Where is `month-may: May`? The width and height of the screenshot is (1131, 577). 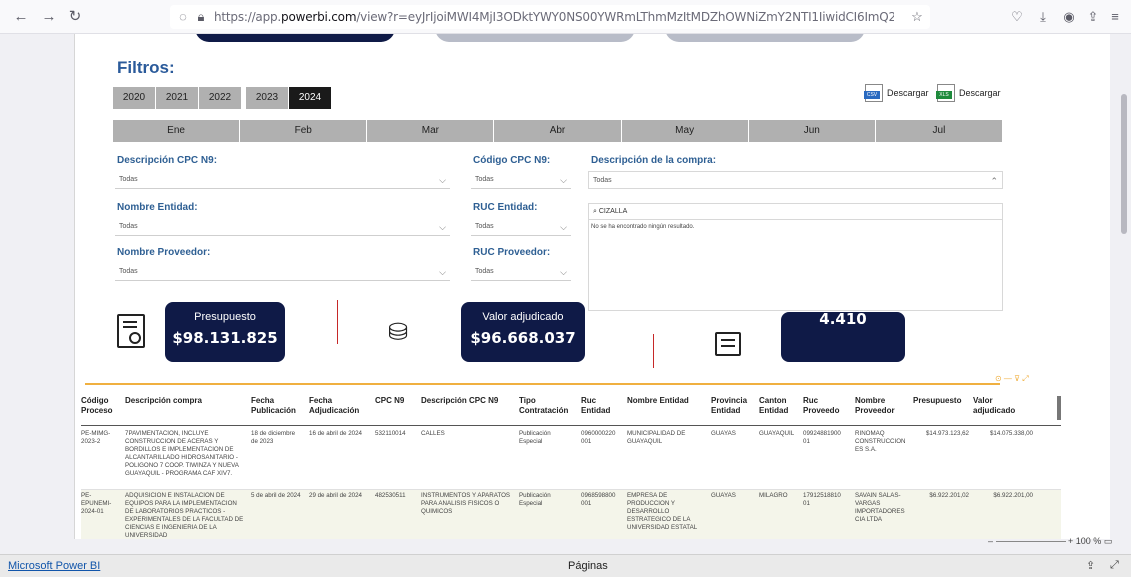
month-may: May is located at coordinates (685, 131).